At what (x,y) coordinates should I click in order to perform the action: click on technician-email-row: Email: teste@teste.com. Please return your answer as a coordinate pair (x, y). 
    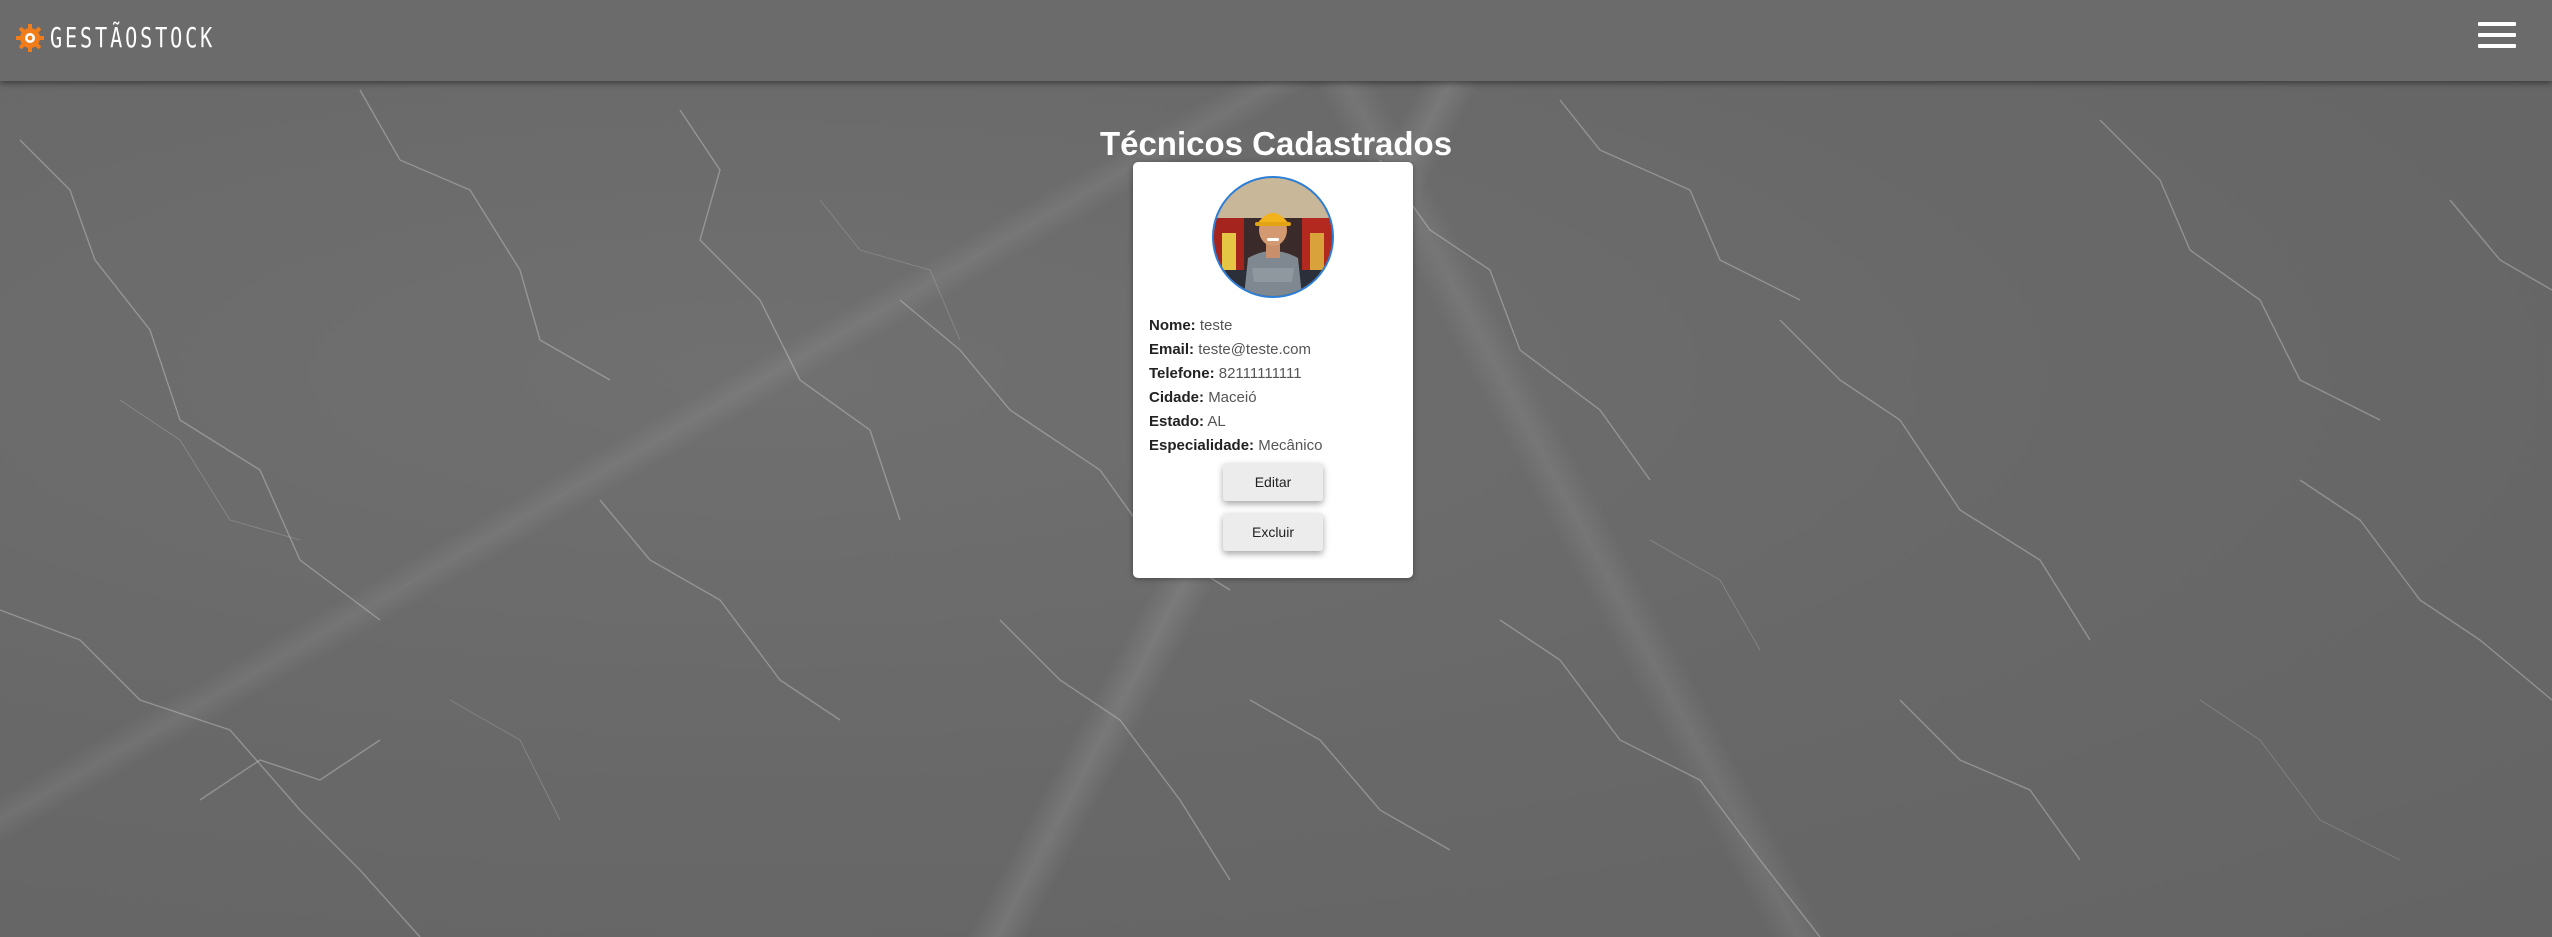
    Looking at the image, I should click on (1277, 350).